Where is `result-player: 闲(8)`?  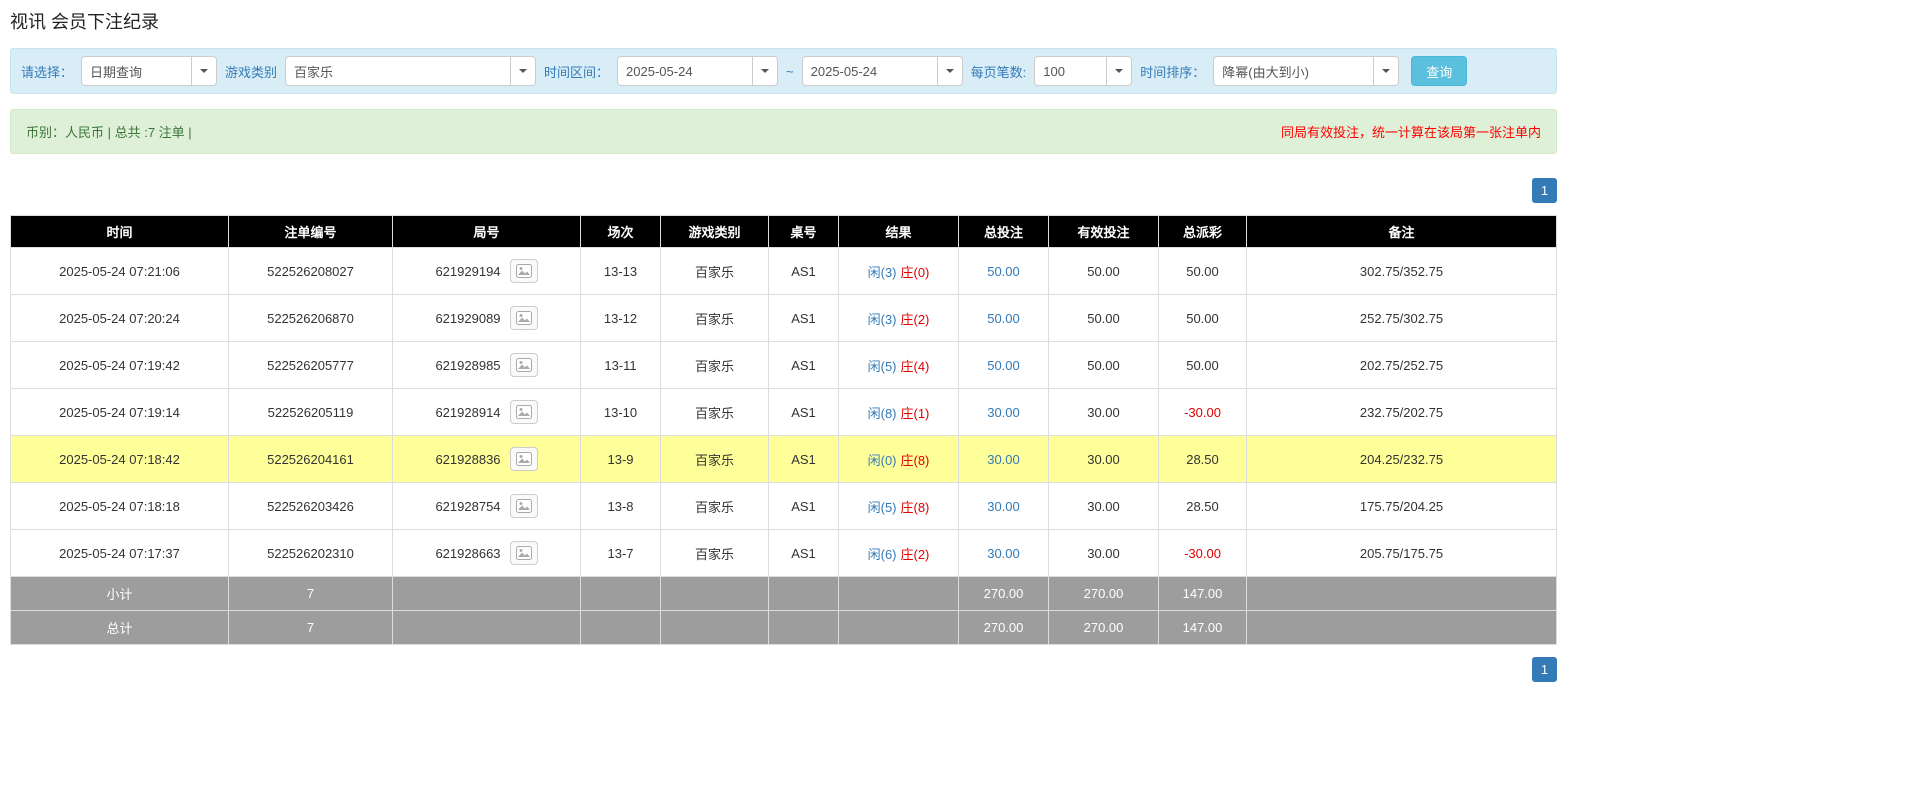
result-player: 闲(8) is located at coordinates (882, 413).